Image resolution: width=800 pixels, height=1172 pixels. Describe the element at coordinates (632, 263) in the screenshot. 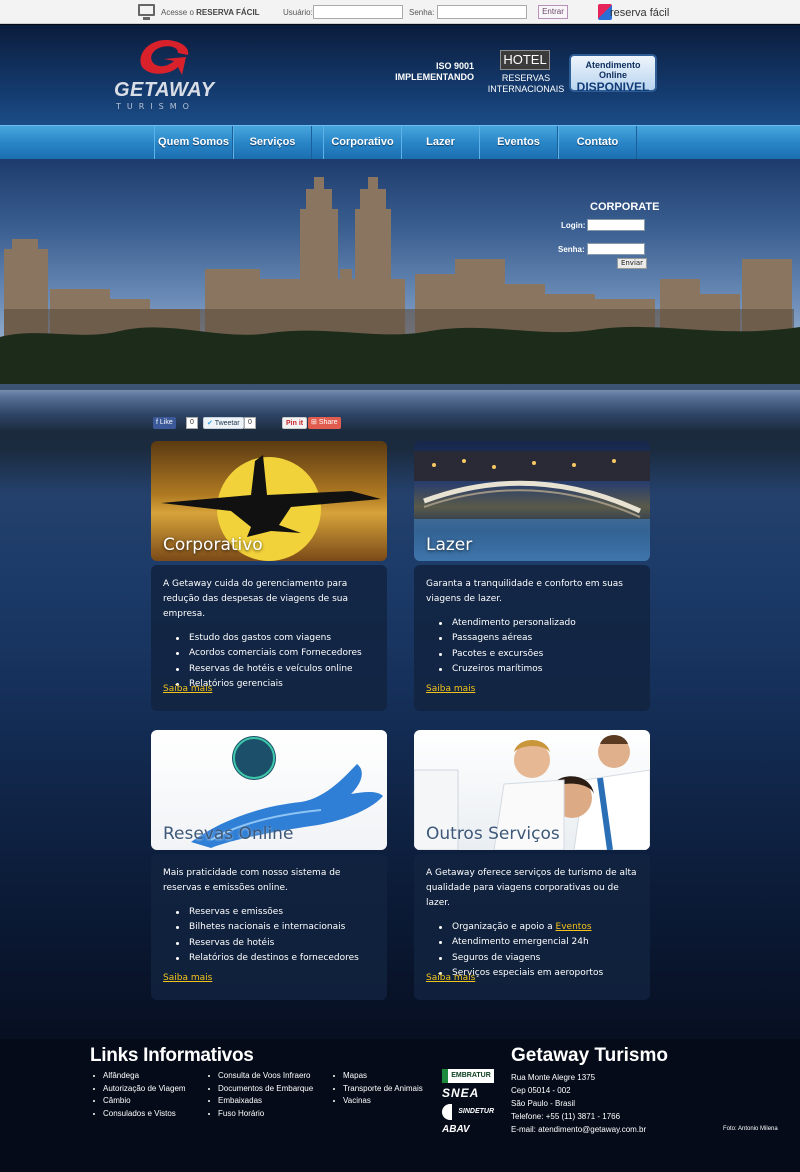

I see `corporate-send-button: Enviar` at that location.